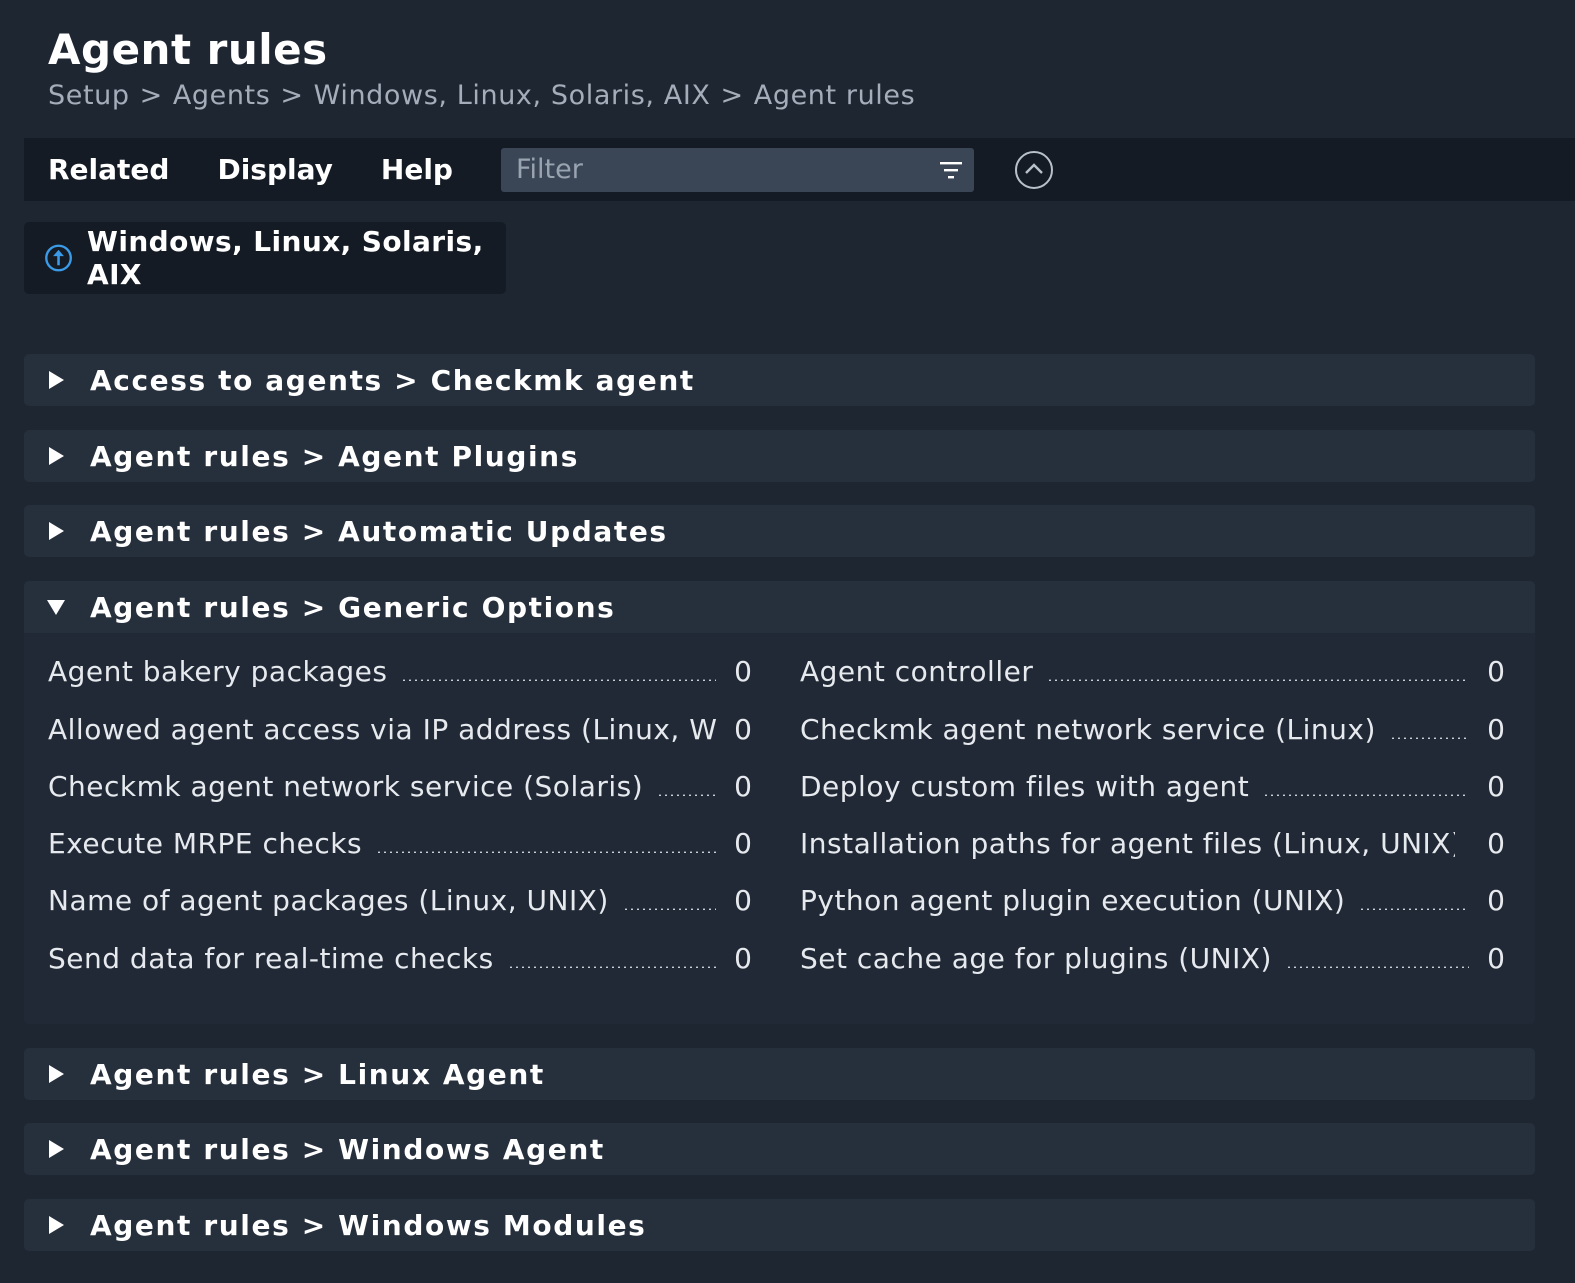 The height and width of the screenshot is (1283, 1575). I want to click on rule-row: Set cache age for plugins (UNIX) 0, so click(1152, 958).